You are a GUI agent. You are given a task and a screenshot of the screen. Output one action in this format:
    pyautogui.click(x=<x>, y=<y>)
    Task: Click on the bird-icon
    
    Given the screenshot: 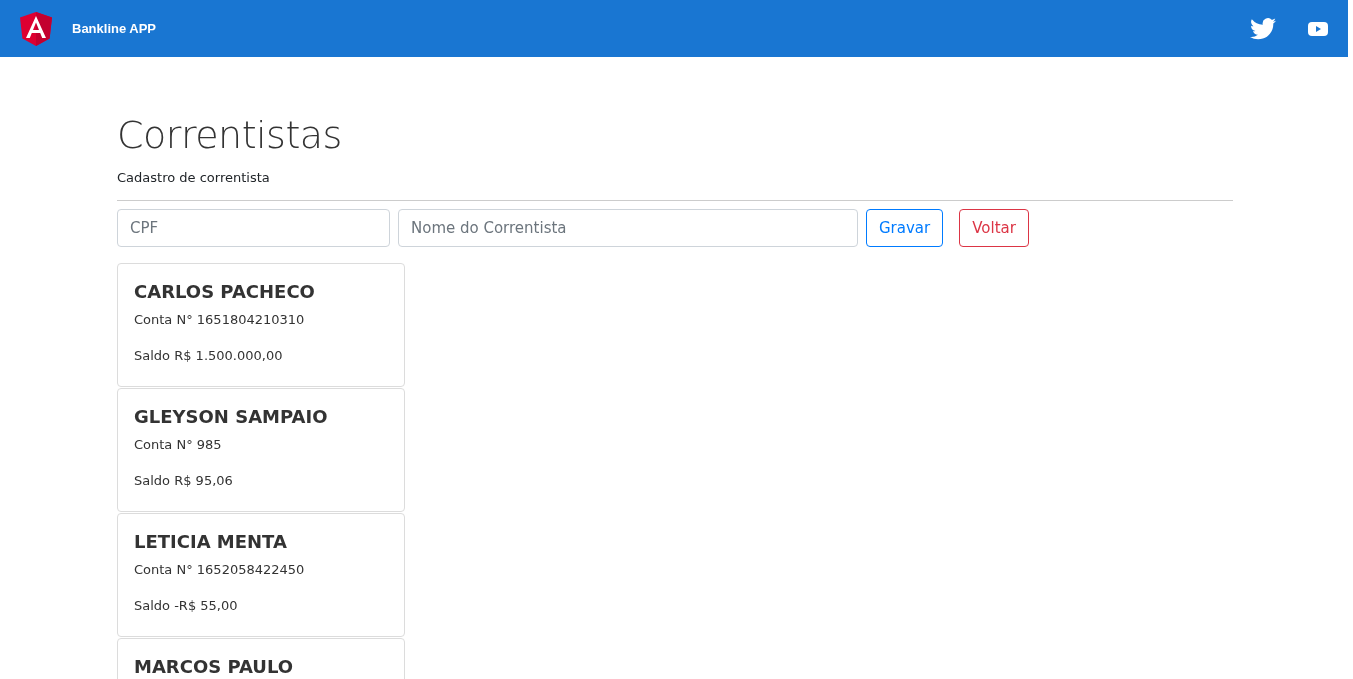 What is the action you would take?
    pyautogui.click(x=1263, y=28)
    